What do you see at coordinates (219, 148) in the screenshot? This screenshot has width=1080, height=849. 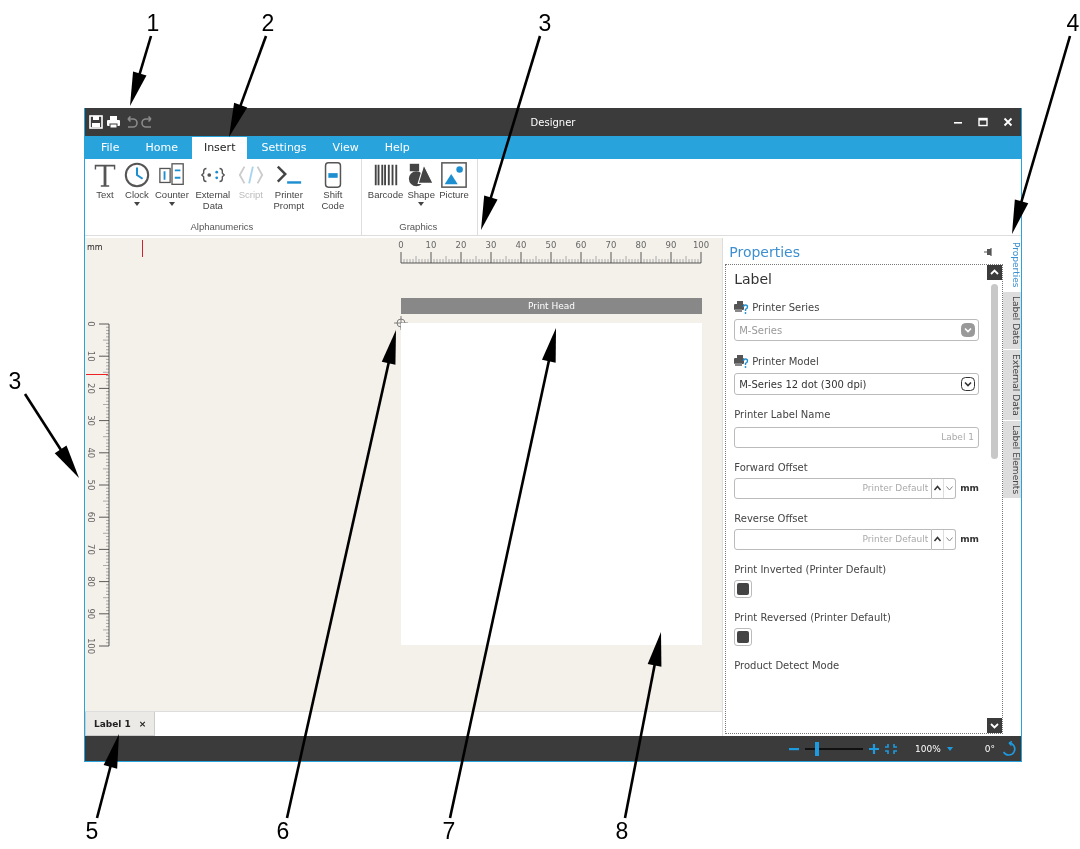 I see `menu-tab: Insert` at bounding box center [219, 148].